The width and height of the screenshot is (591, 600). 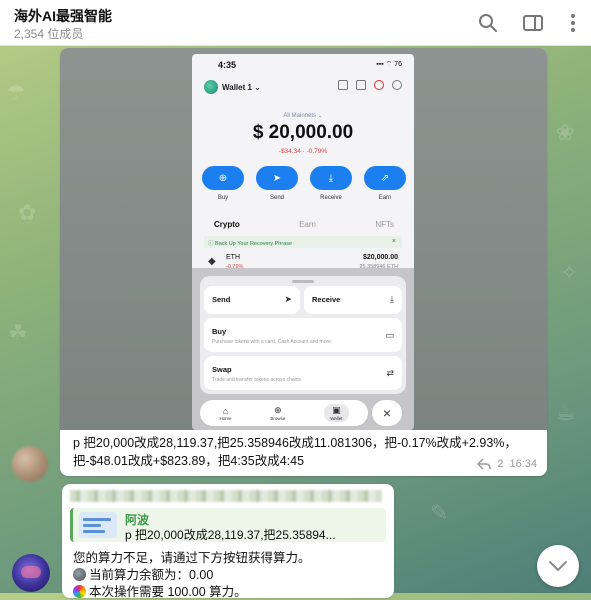 I want to click on status-indicators: ▪▪▪ ⌔ 76, so click(x=389, y=64).